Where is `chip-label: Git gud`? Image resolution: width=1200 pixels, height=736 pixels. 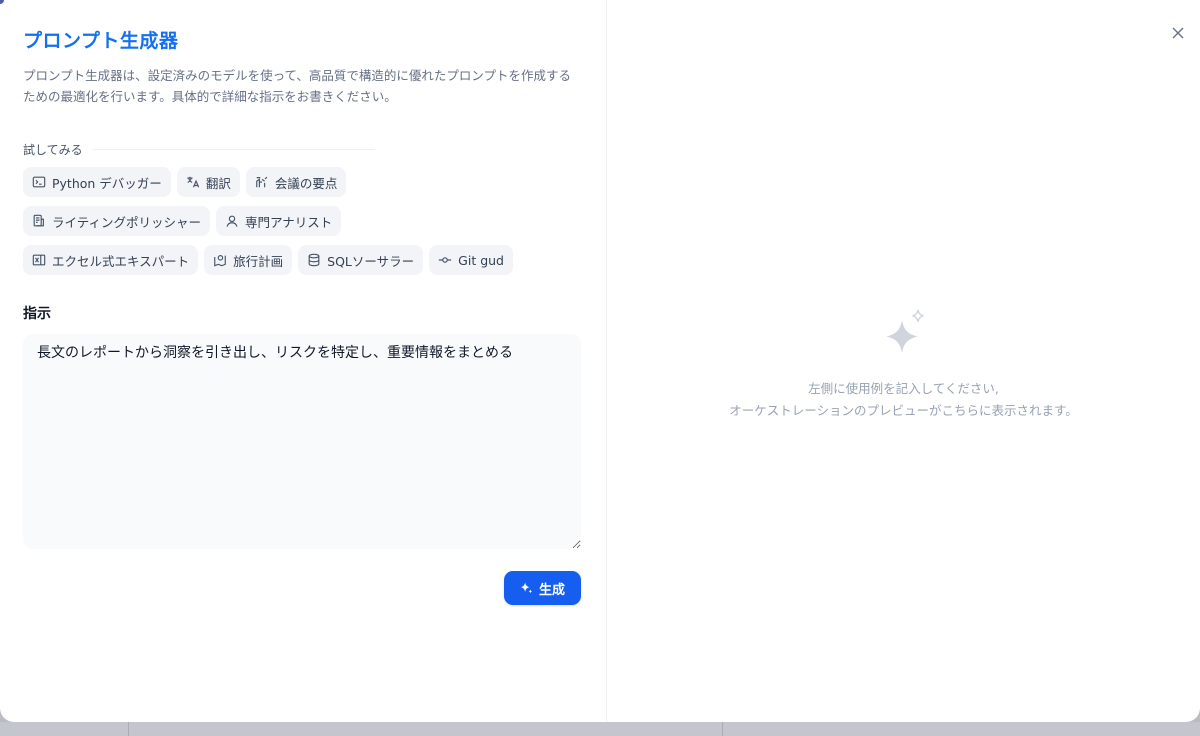 chip-label: Git gud is located at coordinates (481, 260).